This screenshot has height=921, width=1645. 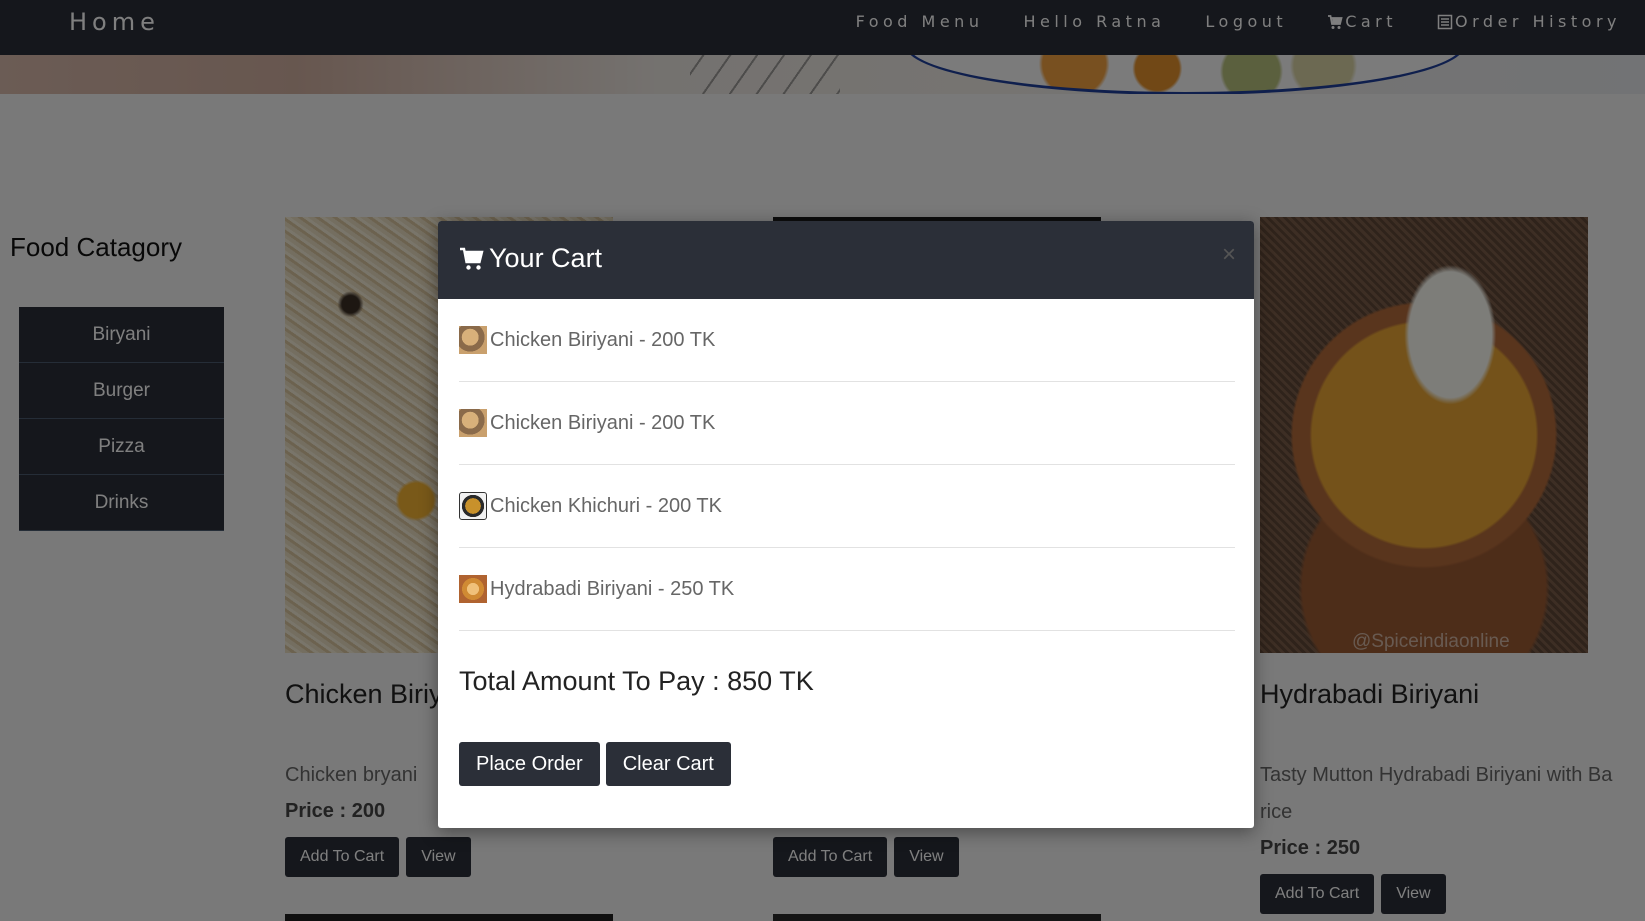 I want to click on modal-title: Your Cart, so click(x=530, y=258).